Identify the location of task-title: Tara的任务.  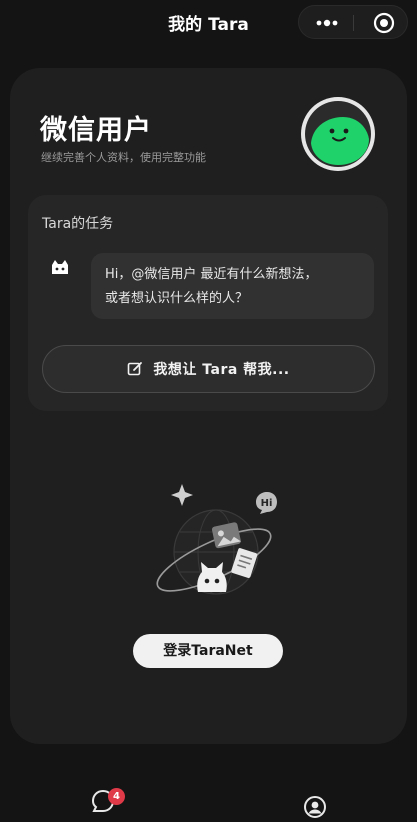
(78, 224).